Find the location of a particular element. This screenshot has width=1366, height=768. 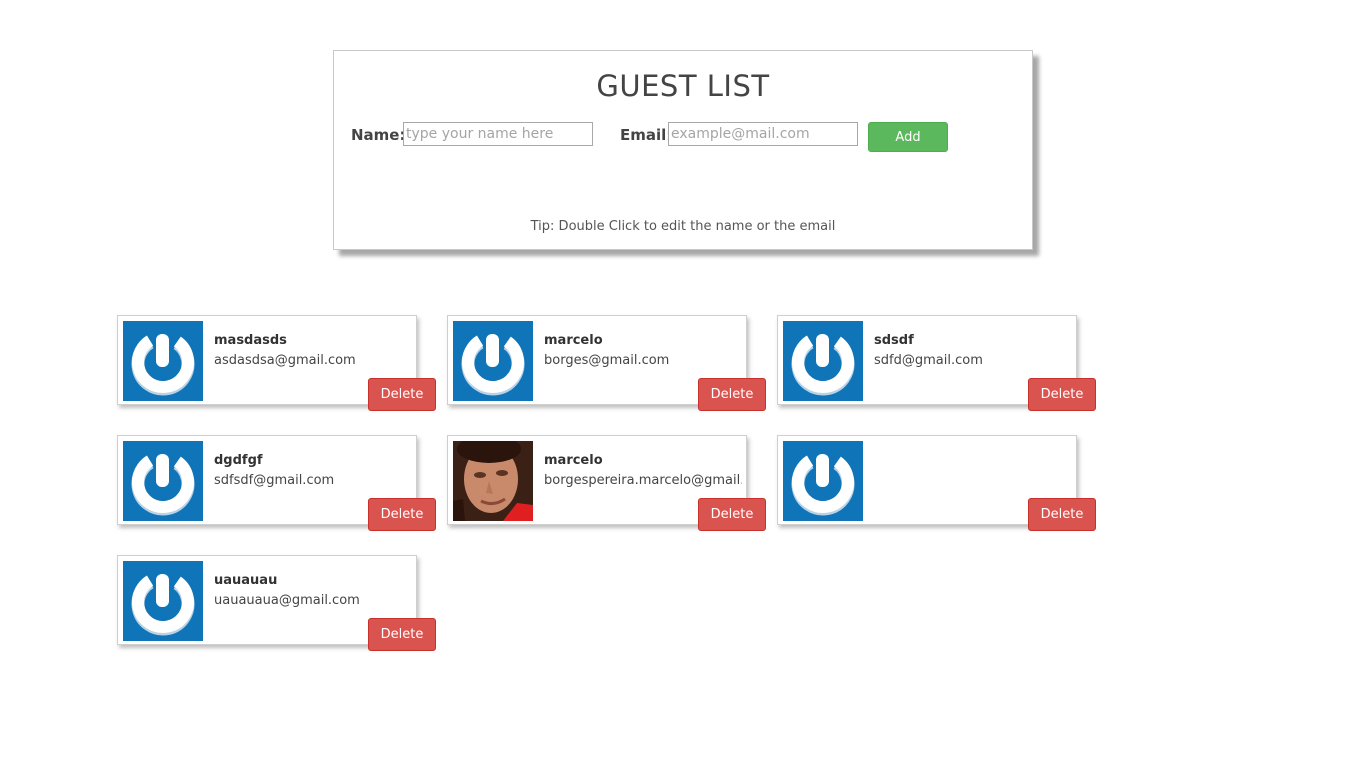

add-button: Add is located at coordinates (908, 137).